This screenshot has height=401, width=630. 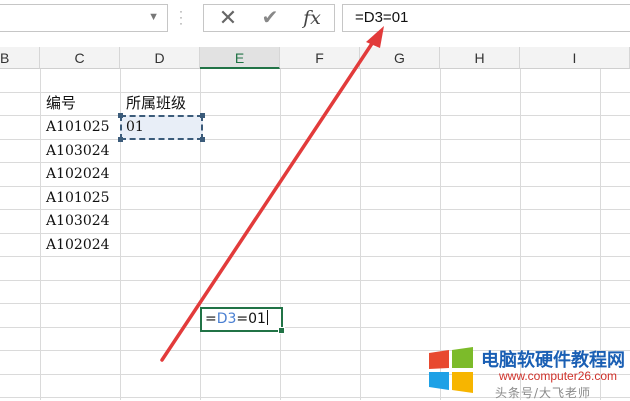 I want to click on column-header-g: G, so click(x=400, y=58).